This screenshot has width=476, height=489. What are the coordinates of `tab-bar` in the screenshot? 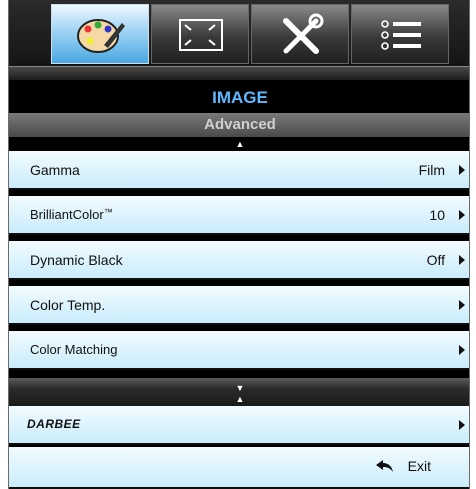 It's located at (239, 37).